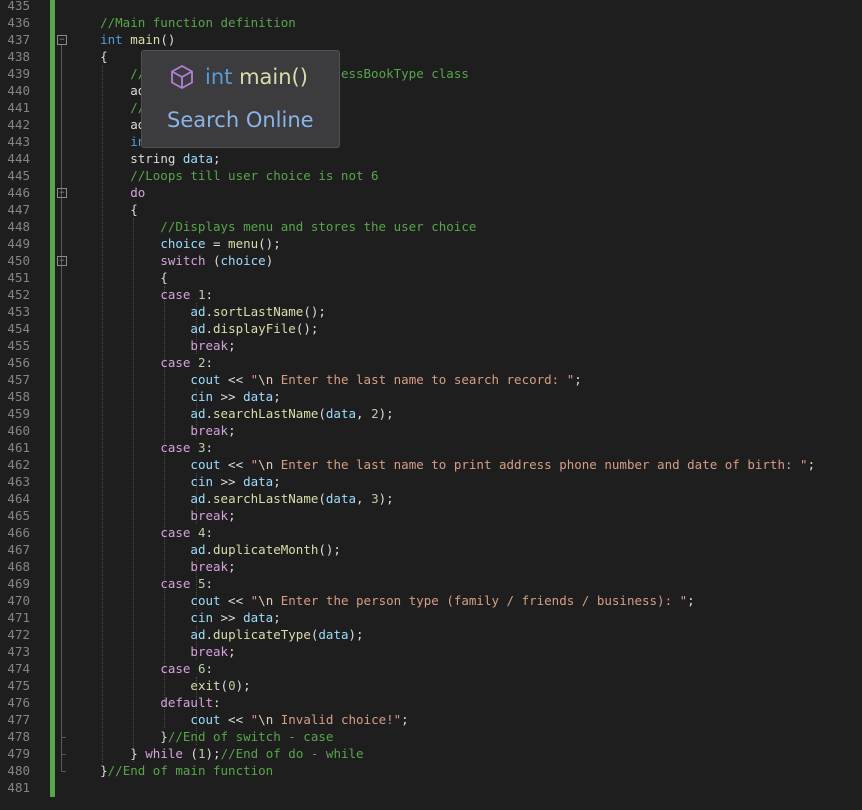 Image resolution: width=862 pixels, height=810 pixels. Describe the element at coordinates (18, 617) in the screenshot. I see `line-number: 471` at that location.